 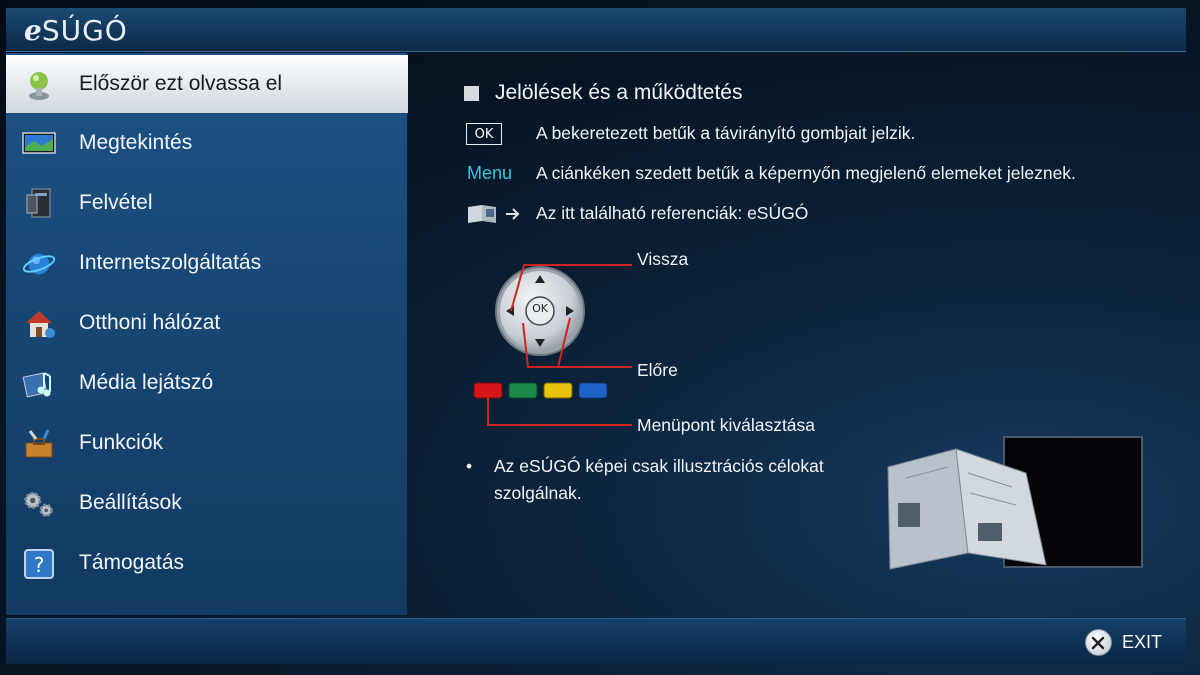 What do you see at coordinates (150, 322) in the screenshot?
I see `sidebar-item-label: Otthoni hálózat` at bounding box center [150, 322].